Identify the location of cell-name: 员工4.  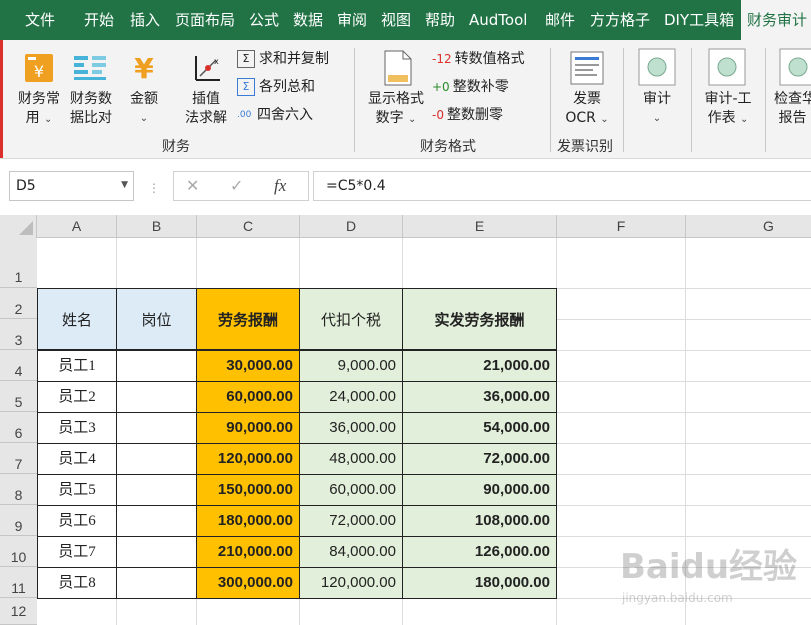
(77, 459).